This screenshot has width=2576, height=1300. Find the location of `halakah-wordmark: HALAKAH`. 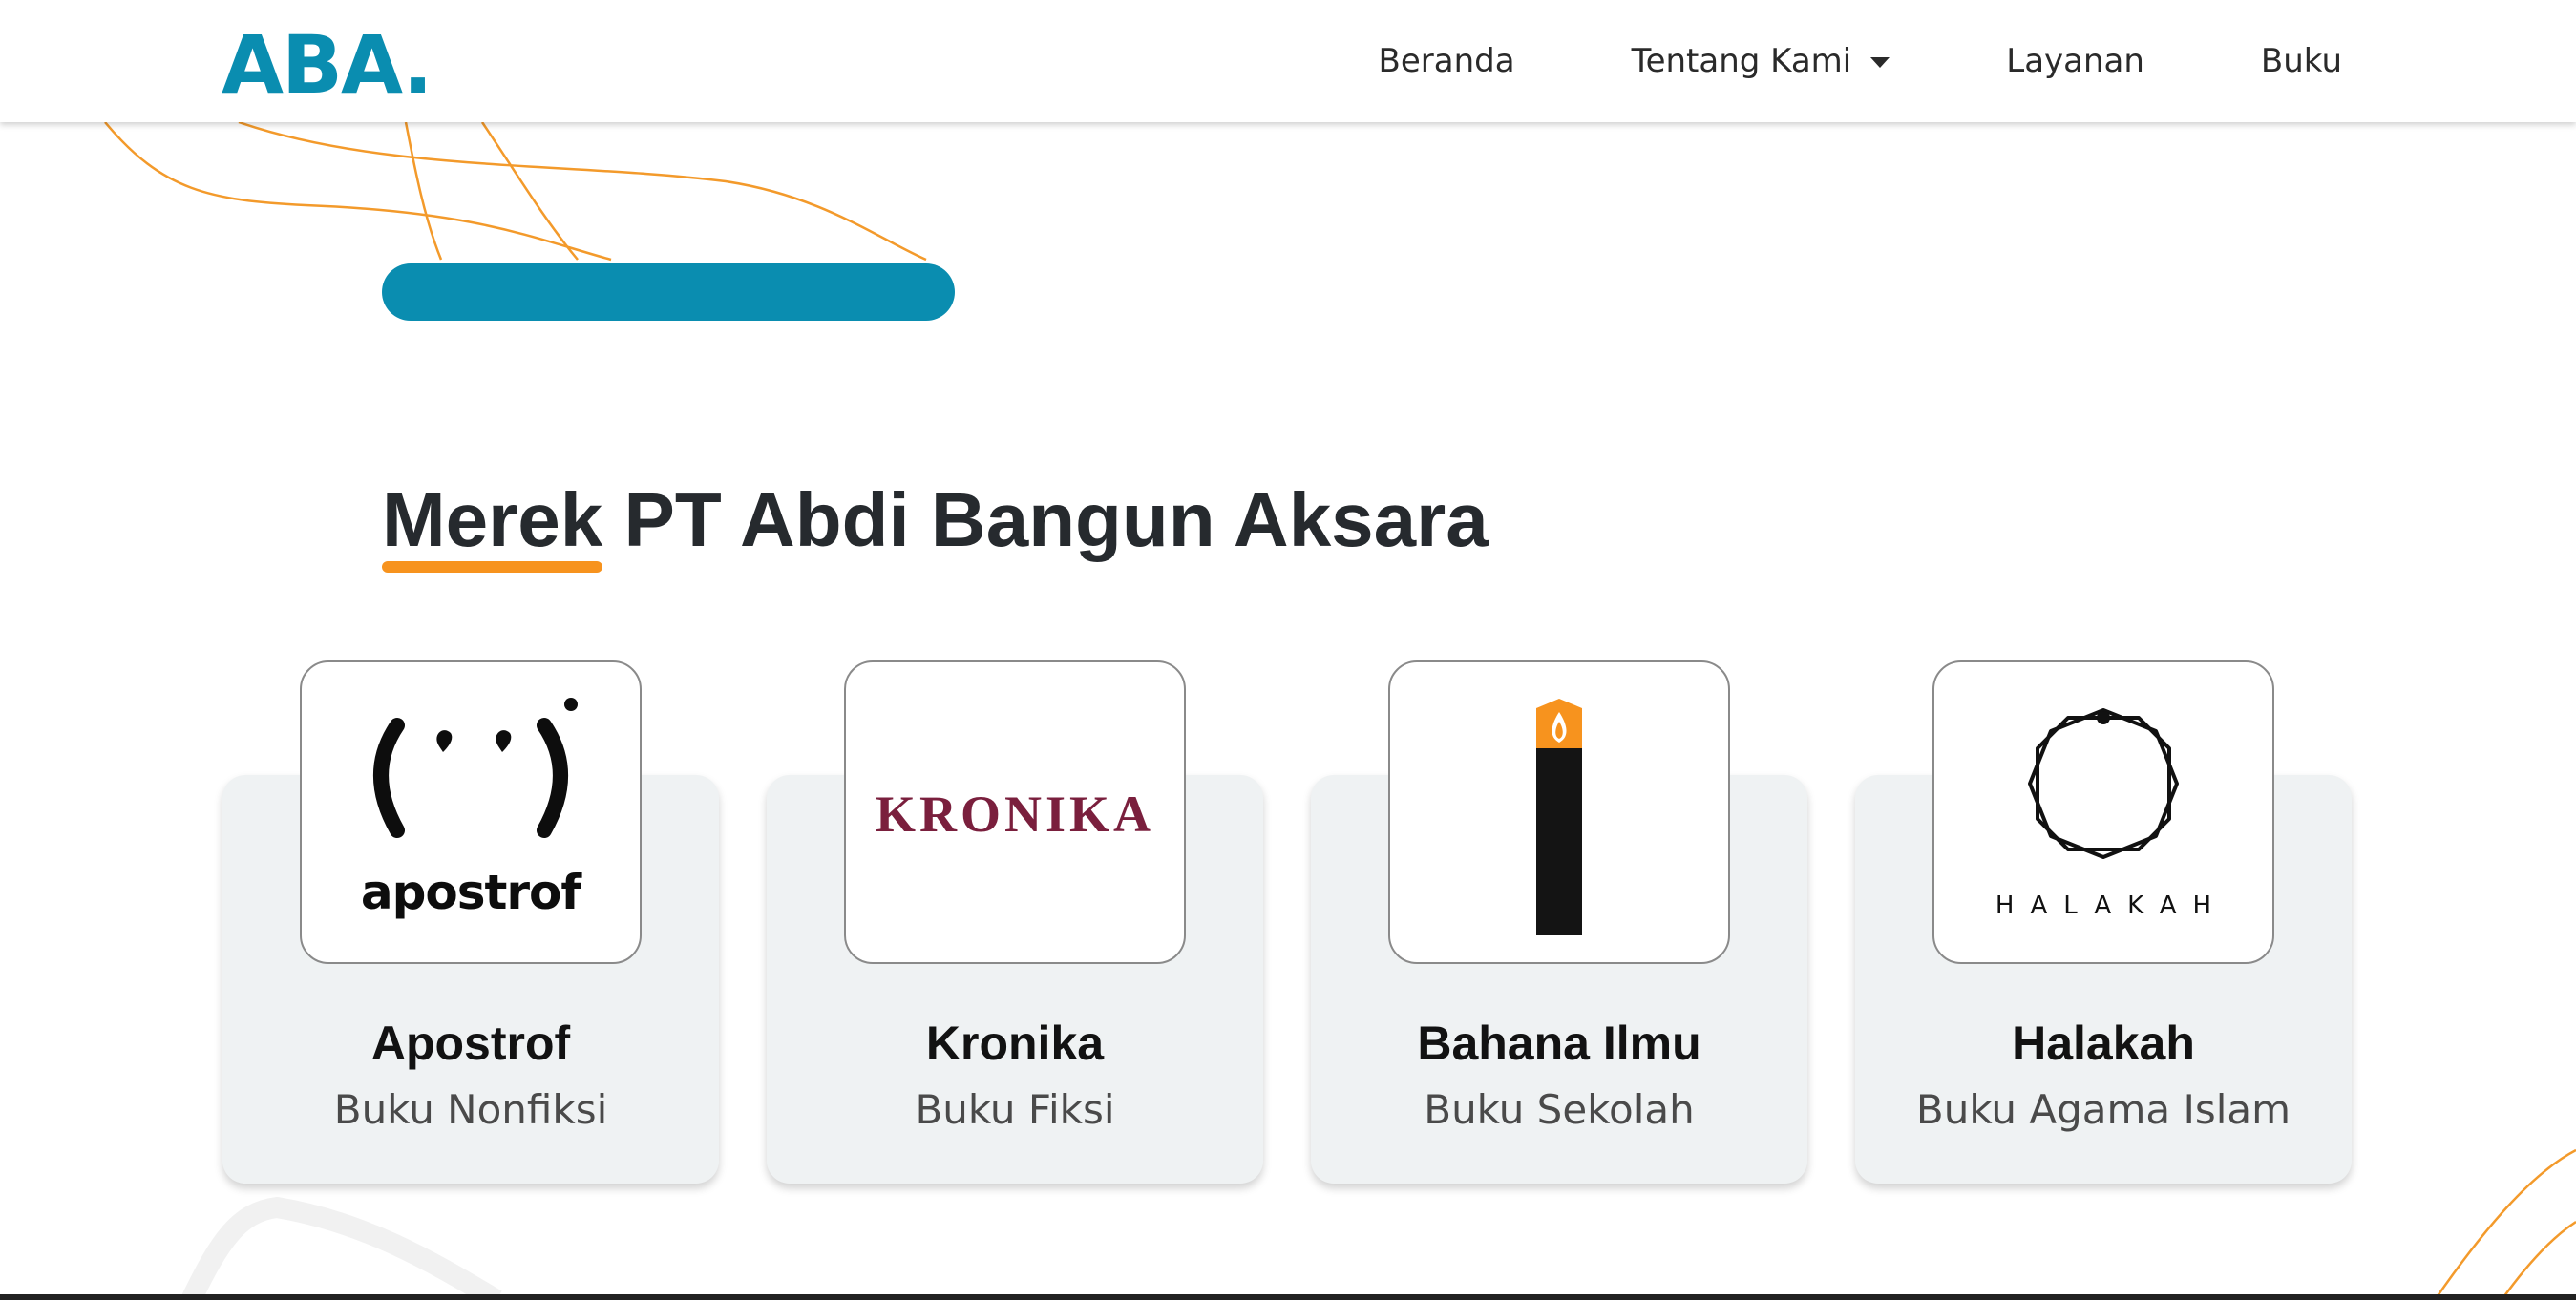

halakah-wordmark: HALAKAH is located at coordinates (2111, 905).